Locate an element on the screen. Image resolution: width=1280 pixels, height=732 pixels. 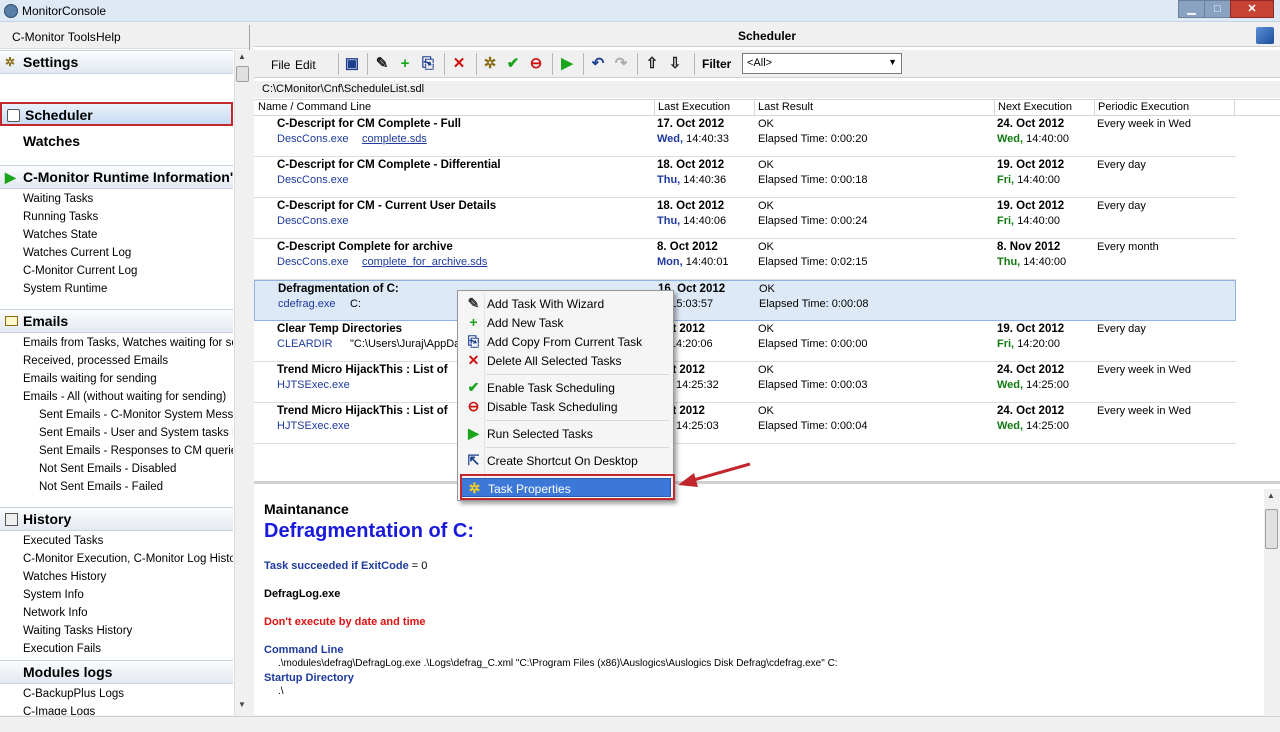
delete-icon: ✕ is located at coordinates (459, 64).